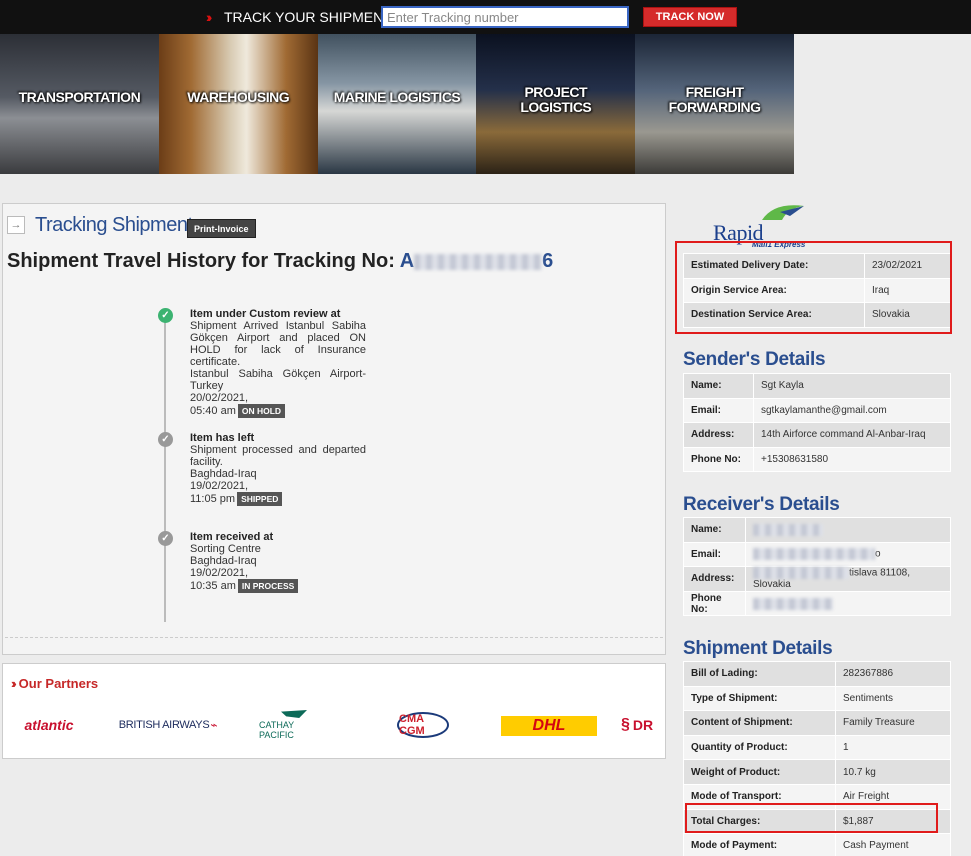 The width and height of the screenshot is (971, 856). What do you see at coordinates (165, 466) in the screenshot?
I see `timeline-line` at bounding box center [165, 466].